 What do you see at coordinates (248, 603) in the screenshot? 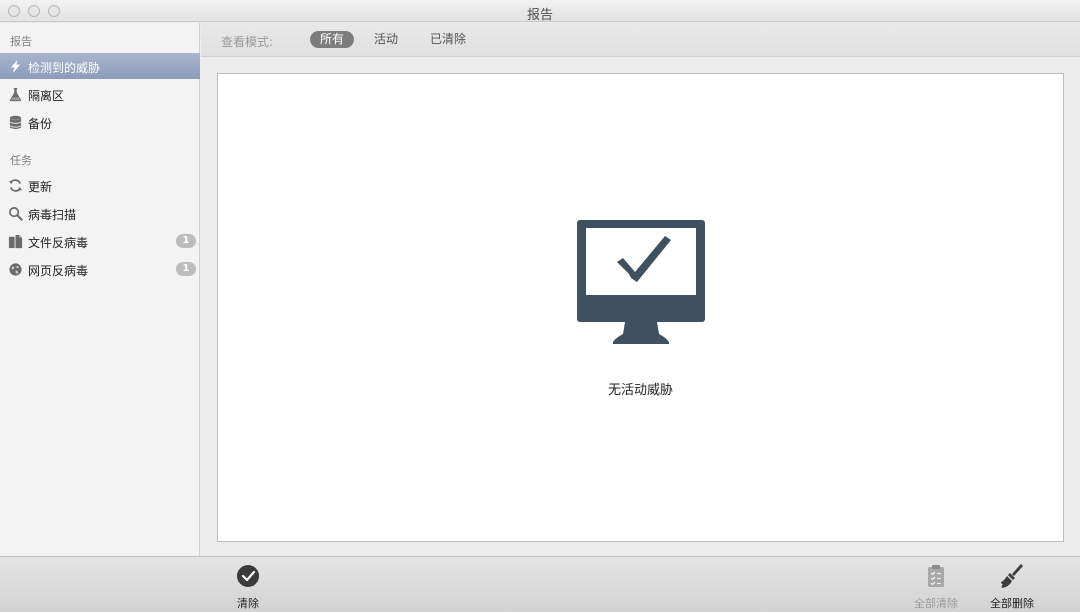
I see `clean-button-label: 清除` at bounding box center [248, 603].